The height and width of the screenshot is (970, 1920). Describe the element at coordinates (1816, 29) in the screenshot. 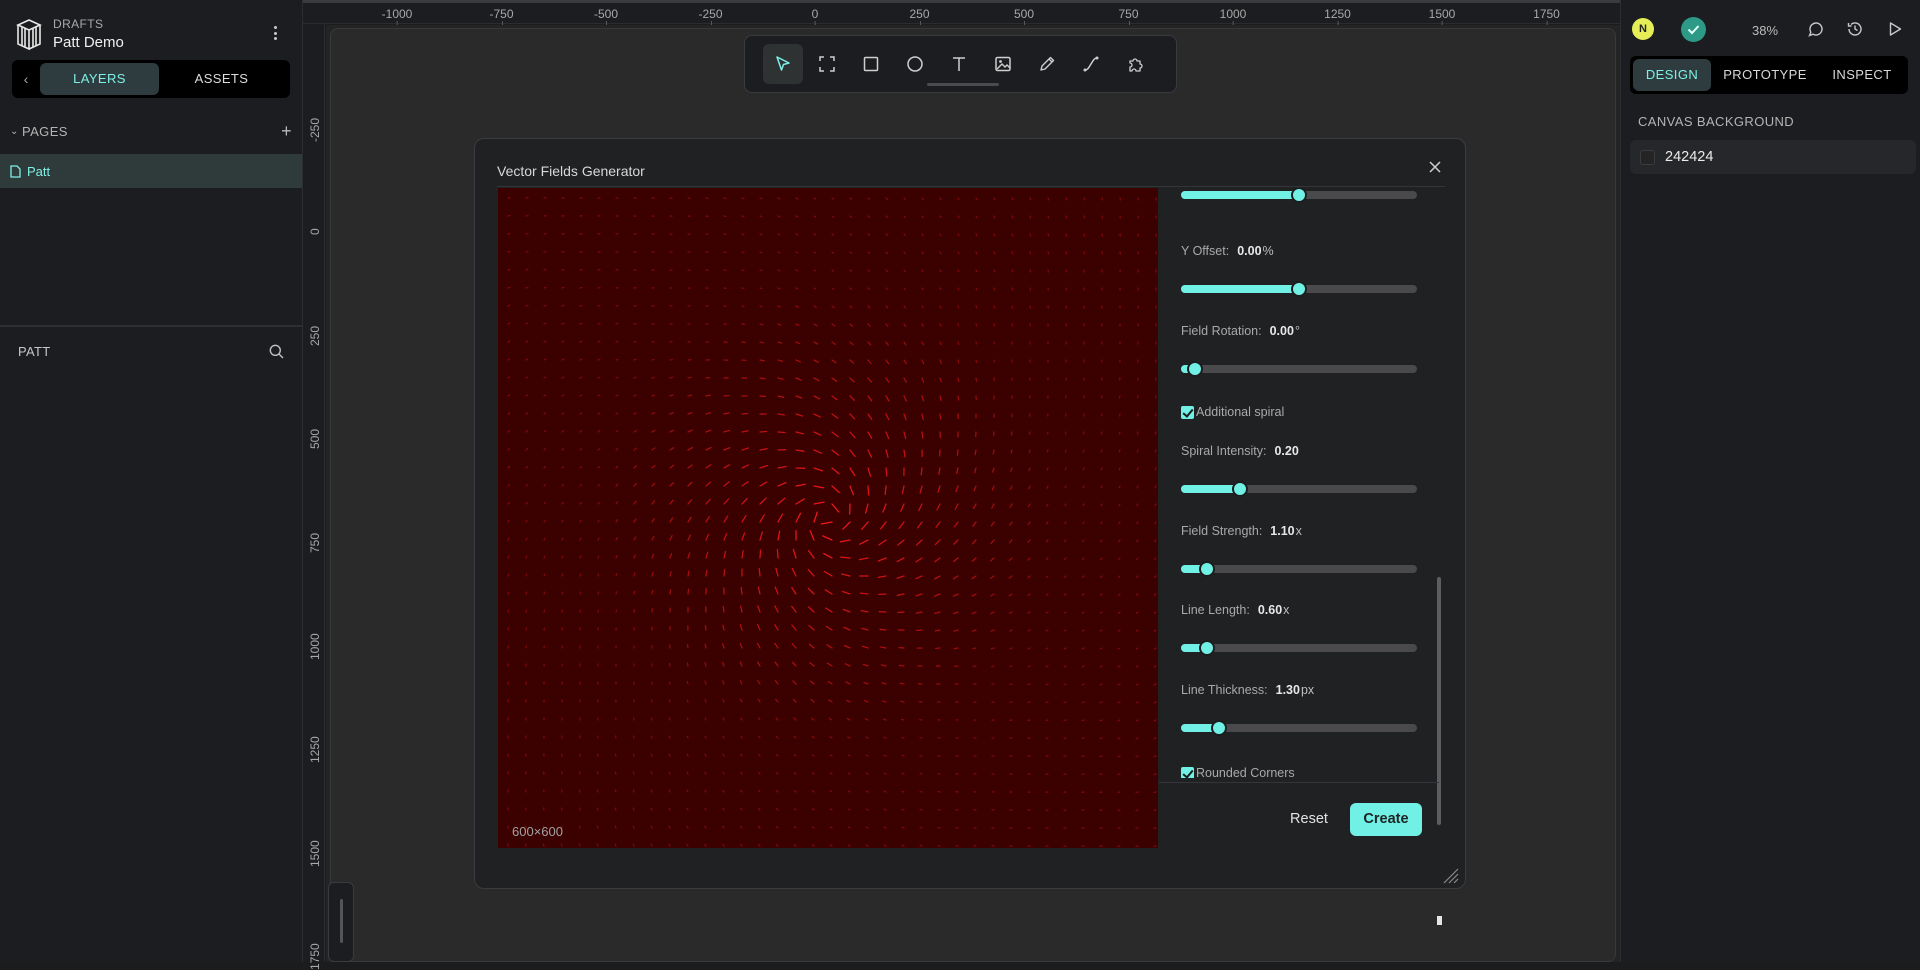

I see `comments-icon` at that location.